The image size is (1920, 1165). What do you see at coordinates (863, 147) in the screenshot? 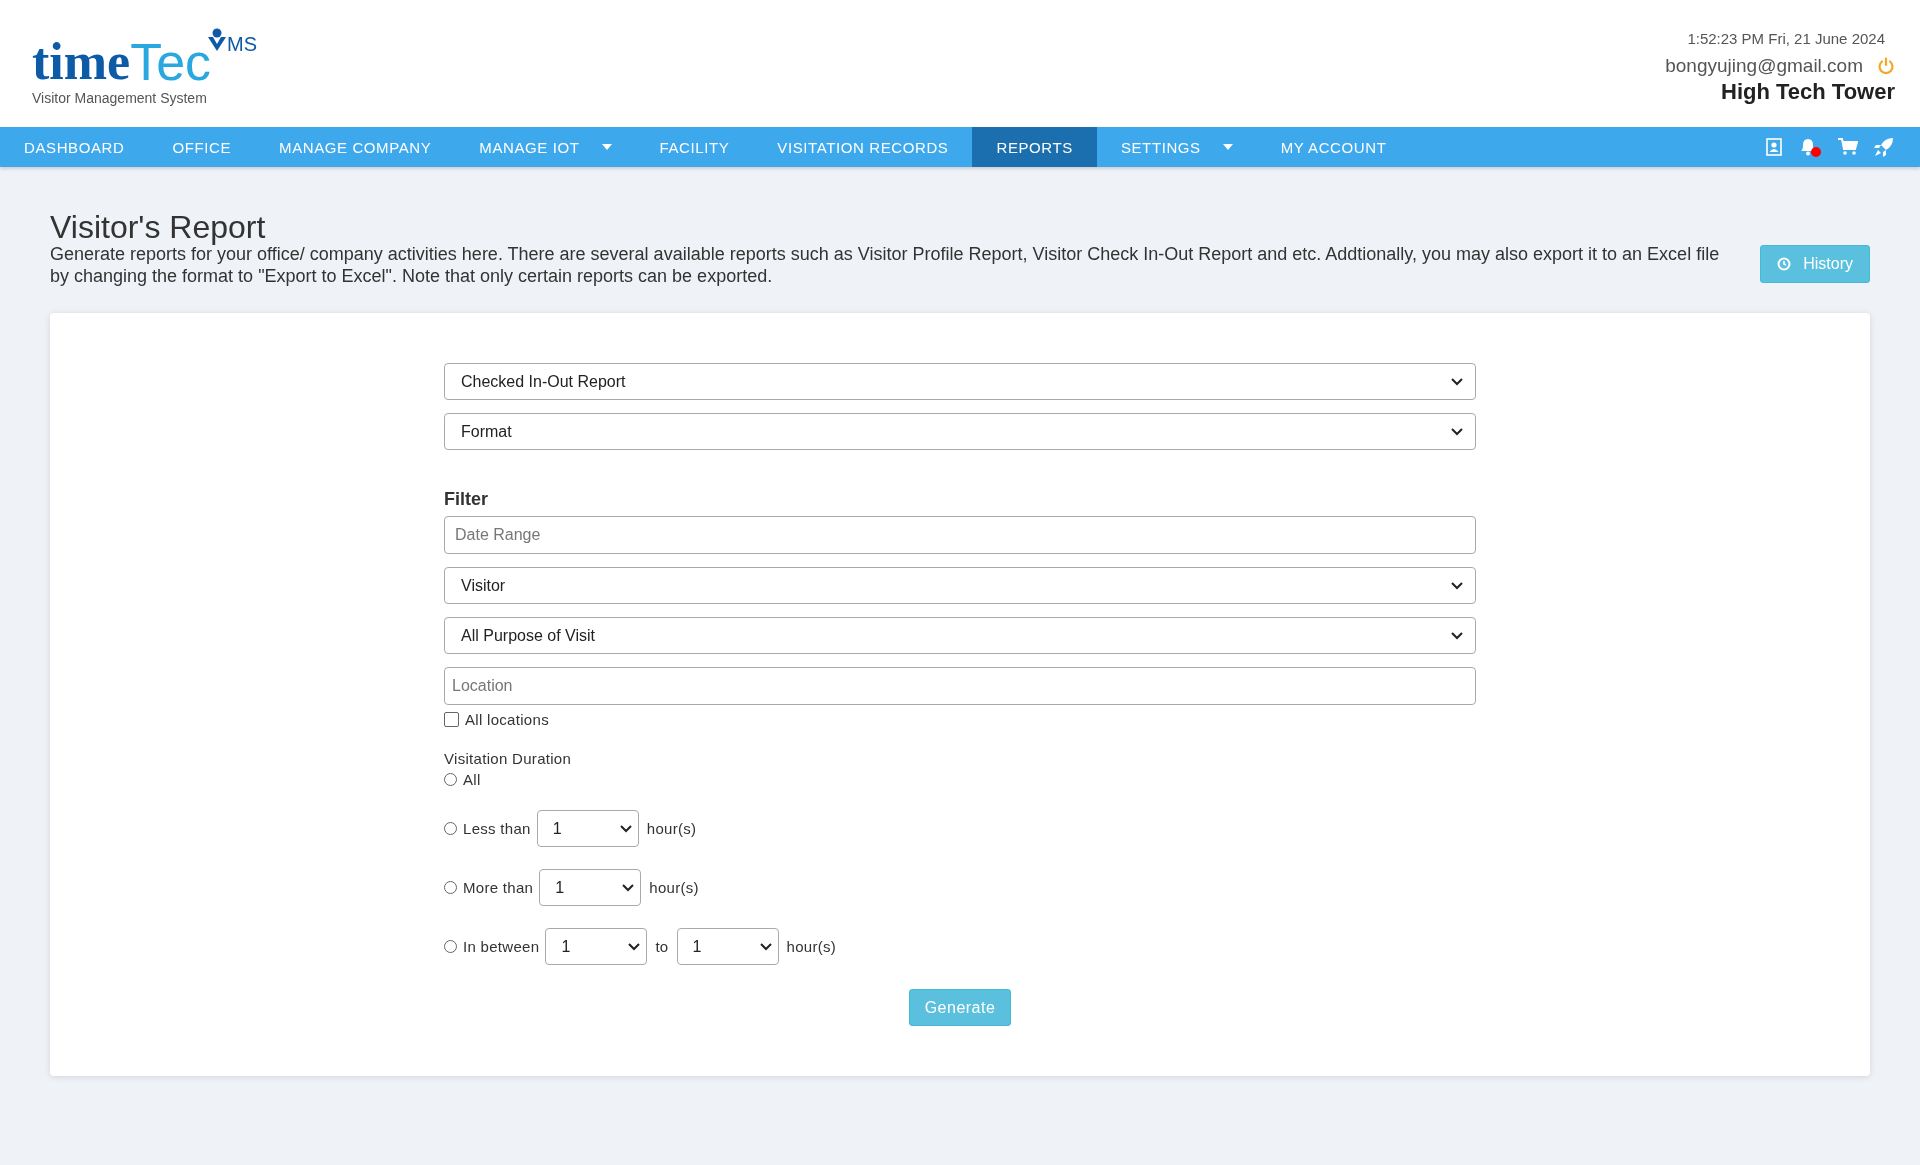
I see `nav-tab: VISITATION RECORDS` at bounding box center [863, 147].